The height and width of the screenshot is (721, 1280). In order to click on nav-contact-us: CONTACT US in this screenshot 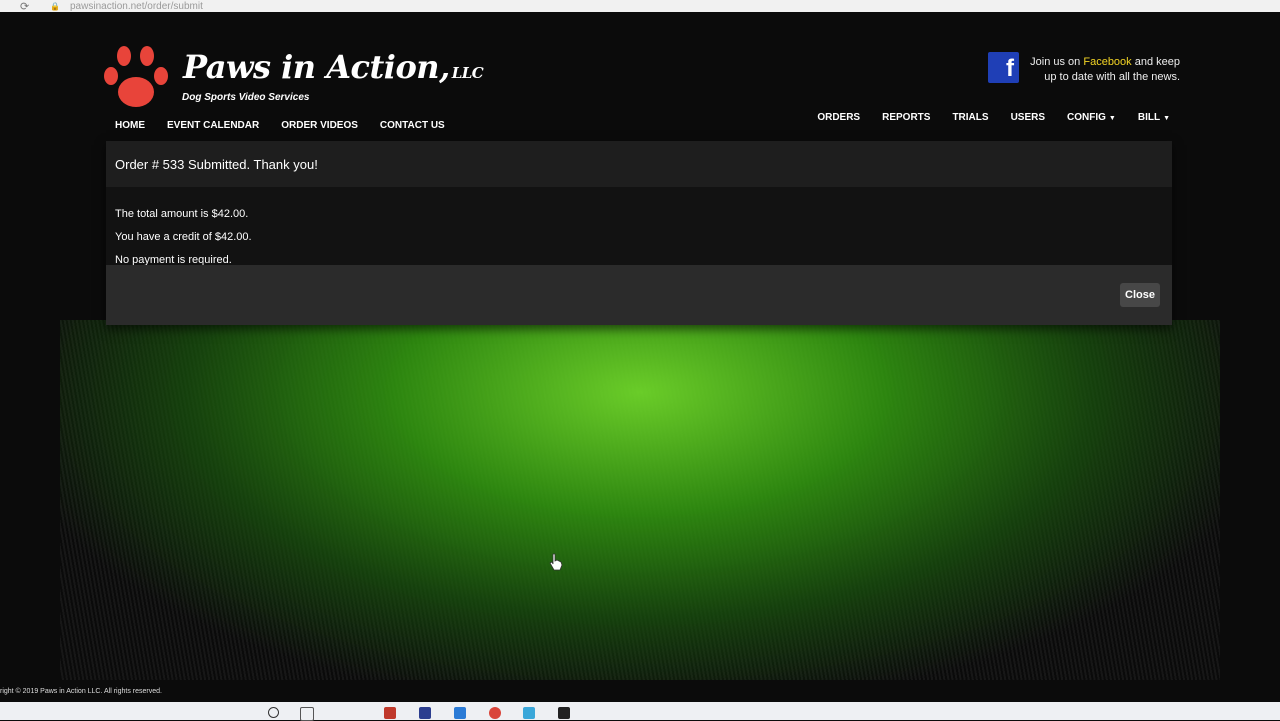, I will do `click(412, 125)`.